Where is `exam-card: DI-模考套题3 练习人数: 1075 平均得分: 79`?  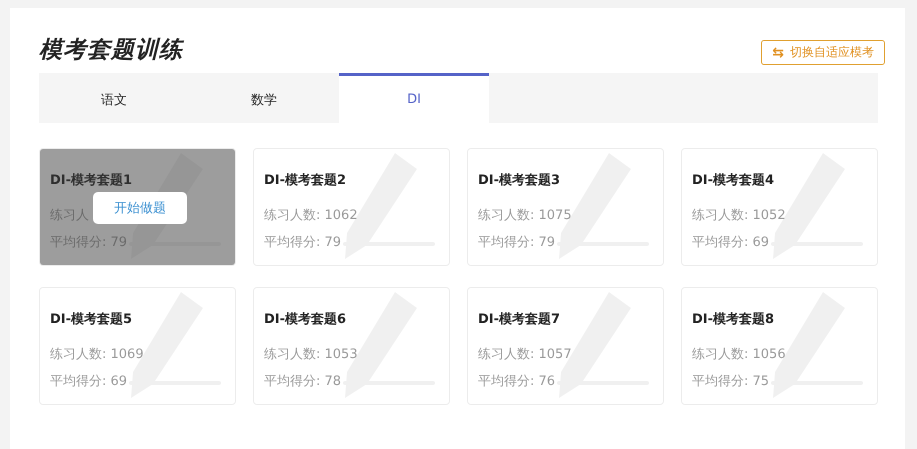
exam-card: DI-模考套题3 练习人数: 1075 平均得分: 79 is located at coordinates (565, 207).